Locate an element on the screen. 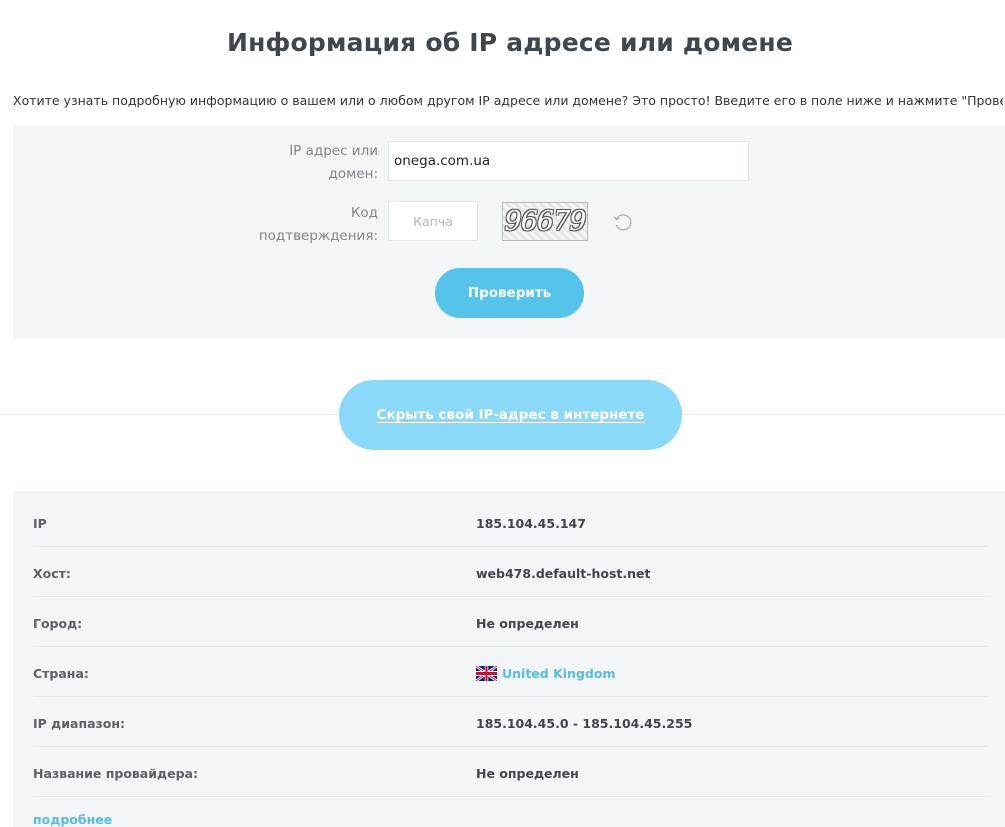 This screenshot has height=827, width=1005. ip-domain-input is located at coordinates (568, 161).